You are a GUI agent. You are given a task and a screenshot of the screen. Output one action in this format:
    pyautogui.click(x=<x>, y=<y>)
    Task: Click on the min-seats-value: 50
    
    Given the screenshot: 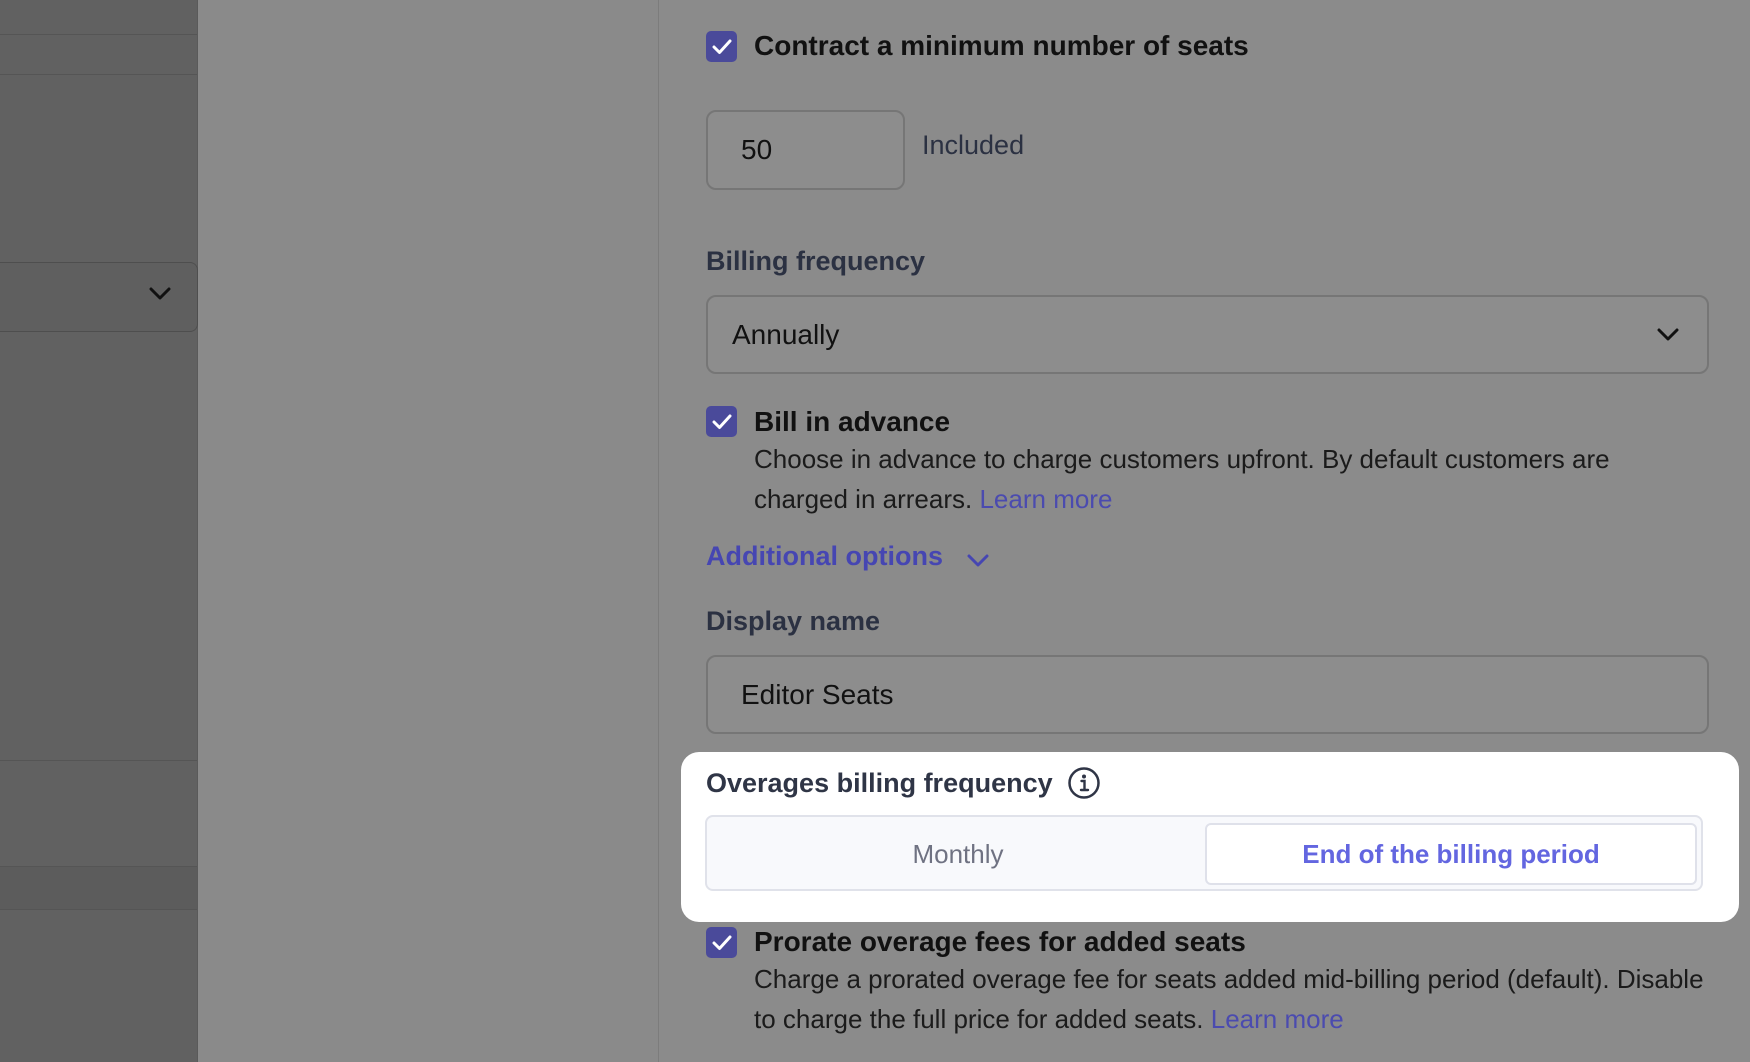 What is the action you would take?
    pyautogui.click(x=757, y=149)
    